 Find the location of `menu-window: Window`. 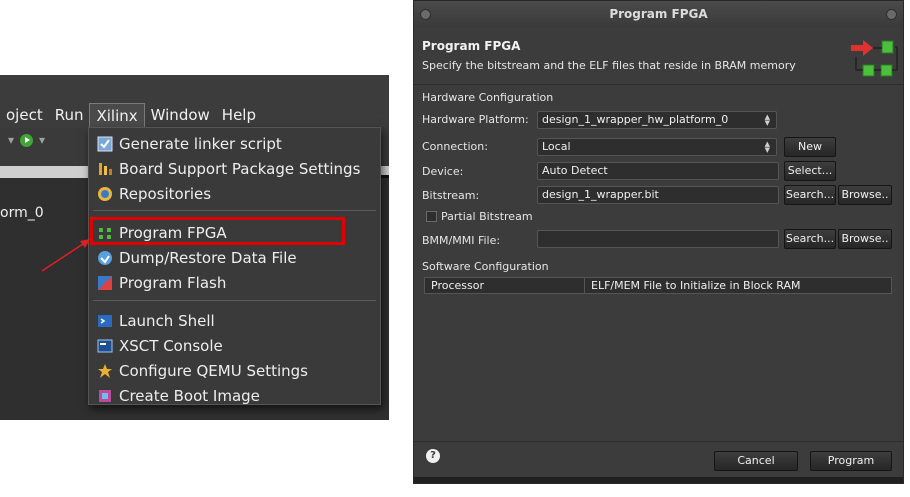

menu-window: Window is located at coordinates (180, 115).